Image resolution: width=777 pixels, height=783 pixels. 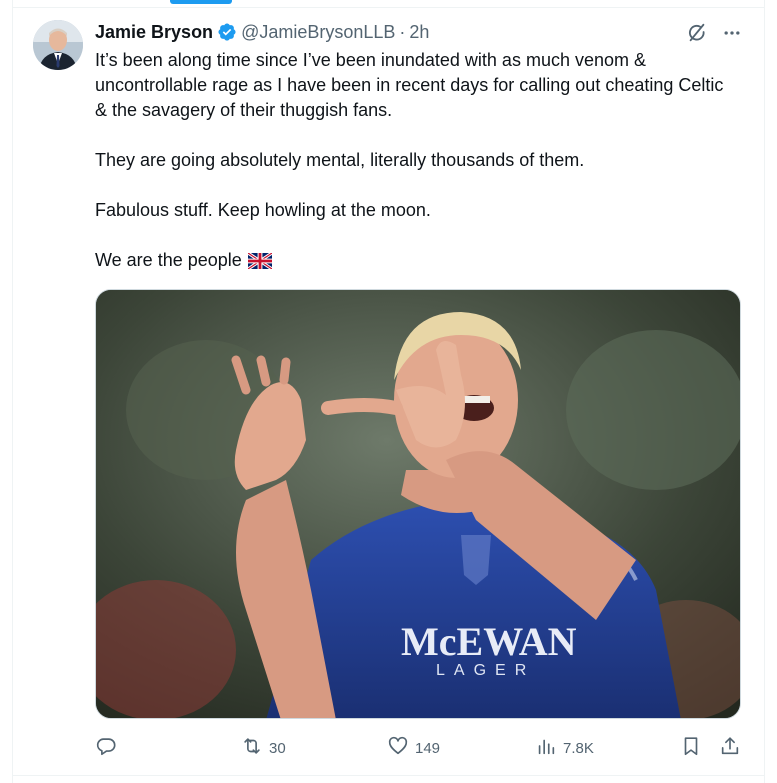 I want to click on top-divider, so click(x=388, y=7).